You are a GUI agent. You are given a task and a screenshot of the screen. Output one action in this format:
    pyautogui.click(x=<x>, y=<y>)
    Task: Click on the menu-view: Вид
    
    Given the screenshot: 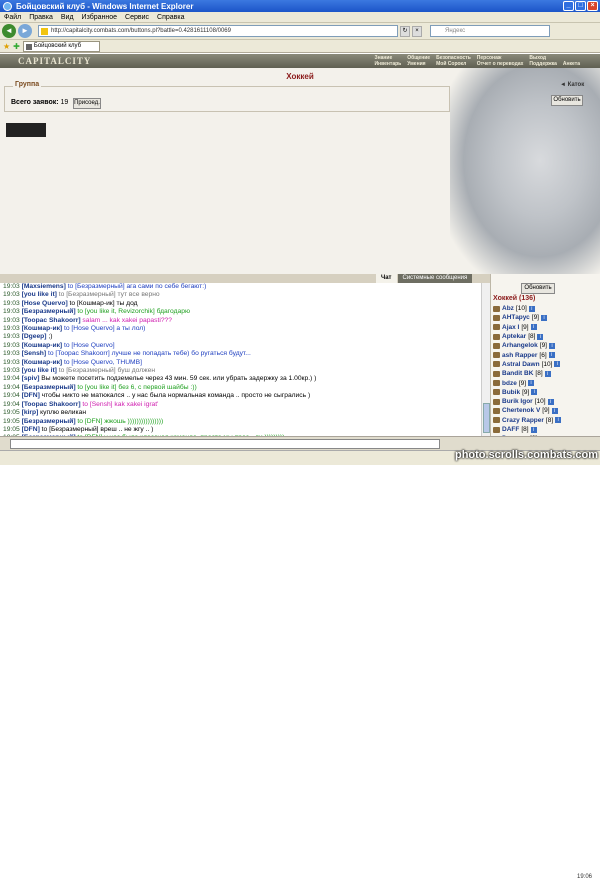 What is the action you would take?
    pyautogui.click(x=67, y=17)
    